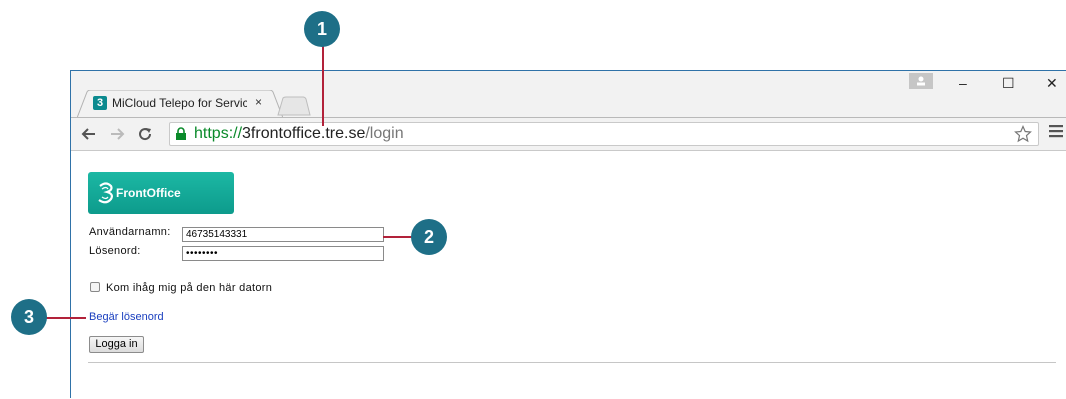 Image resolution: width=1066 pixels, height=399 pixels. Describe the element at coordinates (384, 133) in the screenshot. I see `url-path: /login` at that location.